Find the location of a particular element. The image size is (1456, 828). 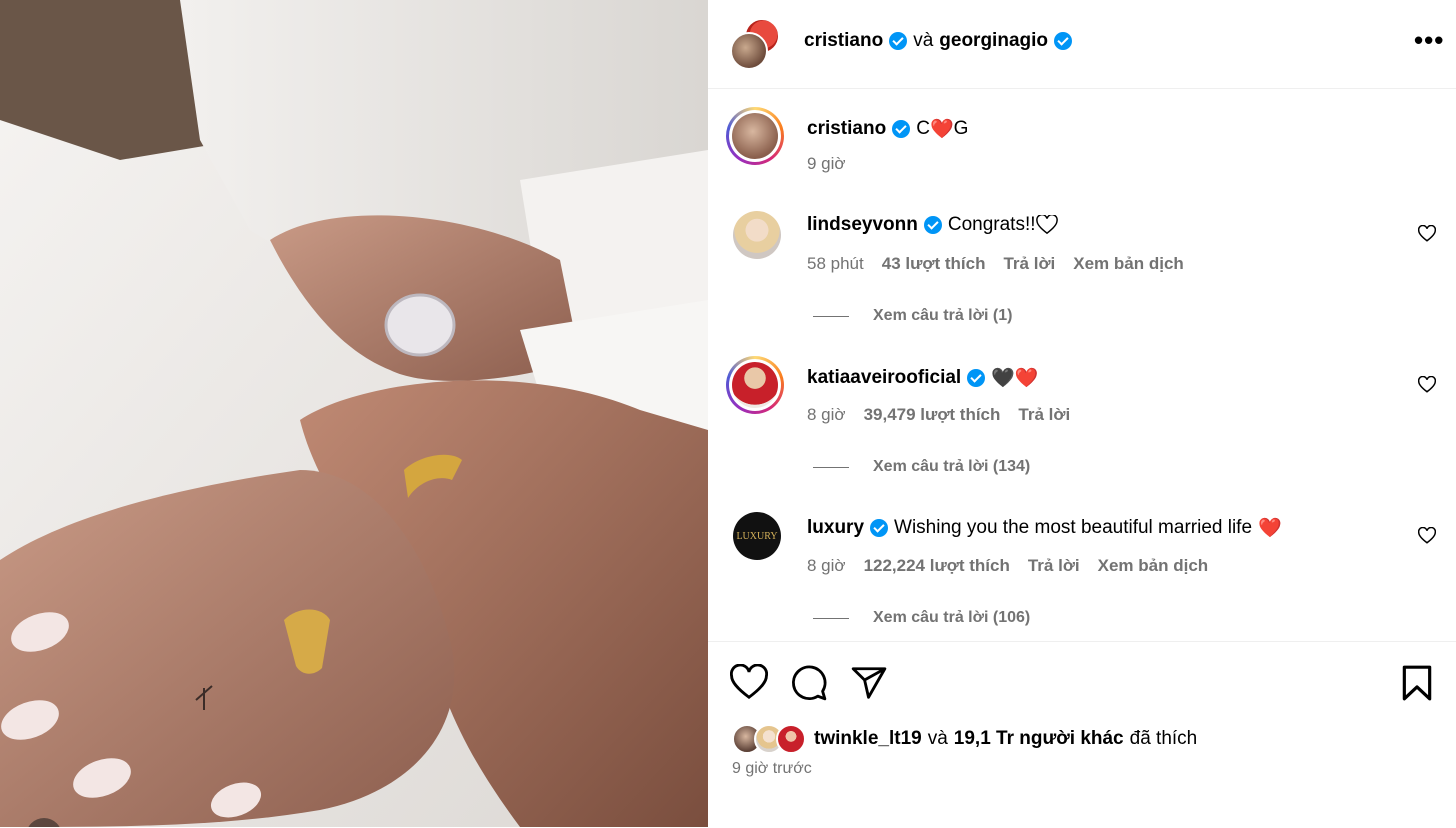

heart-icon is located at coordinates (749, 683).